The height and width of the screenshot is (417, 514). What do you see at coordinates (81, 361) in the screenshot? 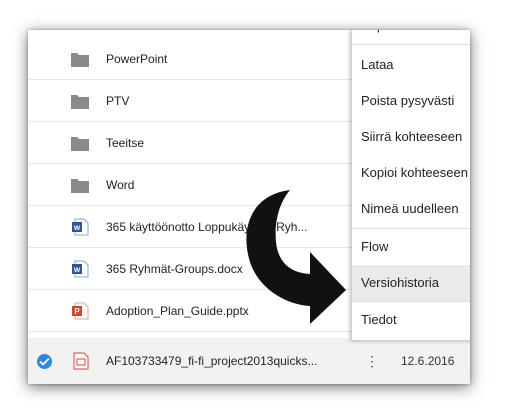
I see `powerpoint-doc-icon` at bounding box center [81, 361].